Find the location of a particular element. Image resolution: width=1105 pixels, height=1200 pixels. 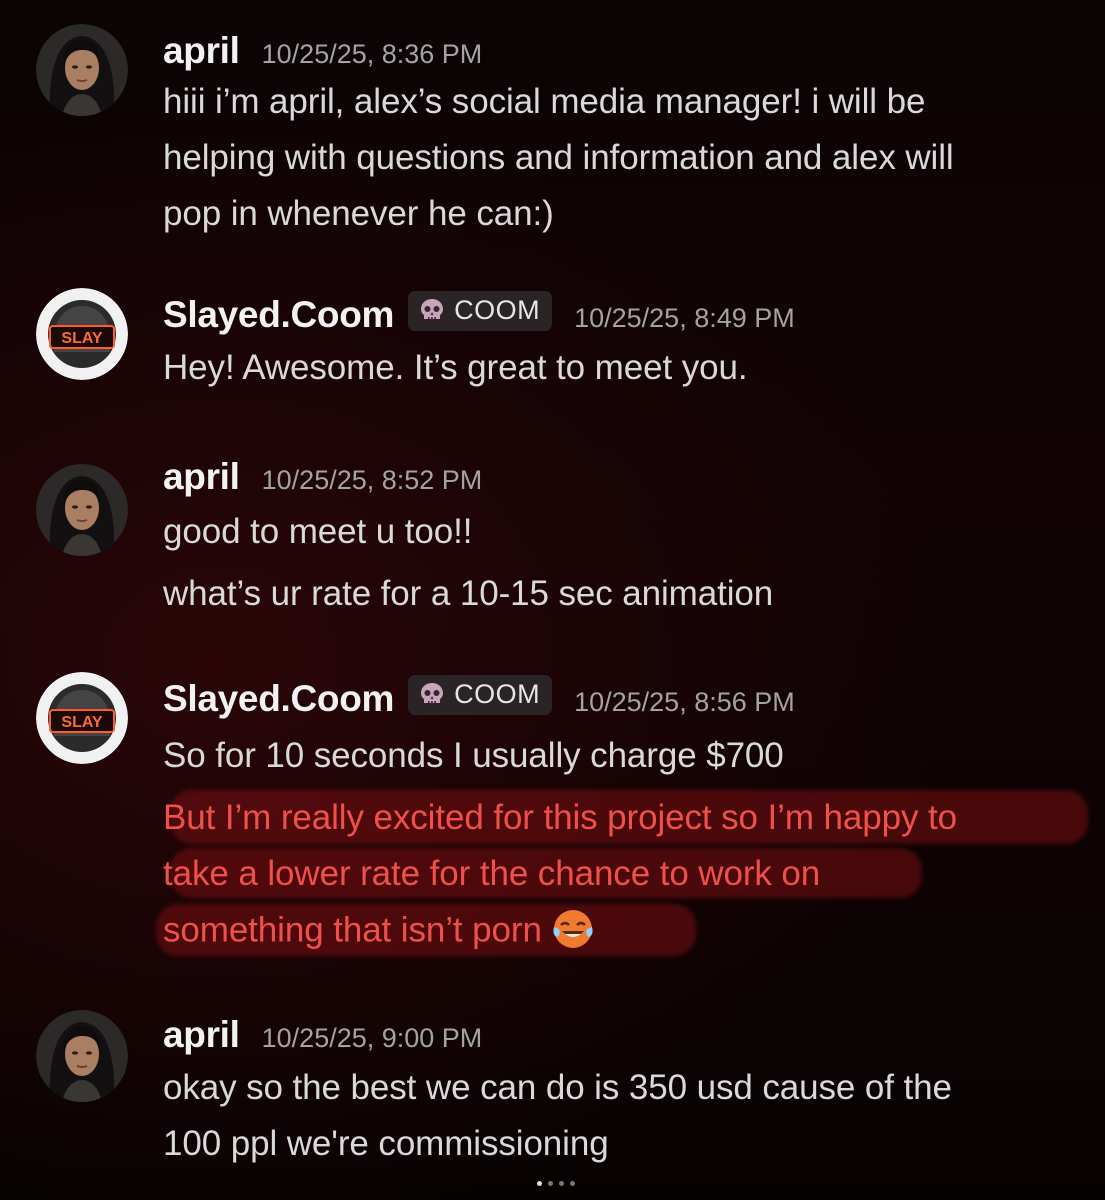

timestamp: 10/25/25, 8:49 PM is located at coordinates (684, 318).